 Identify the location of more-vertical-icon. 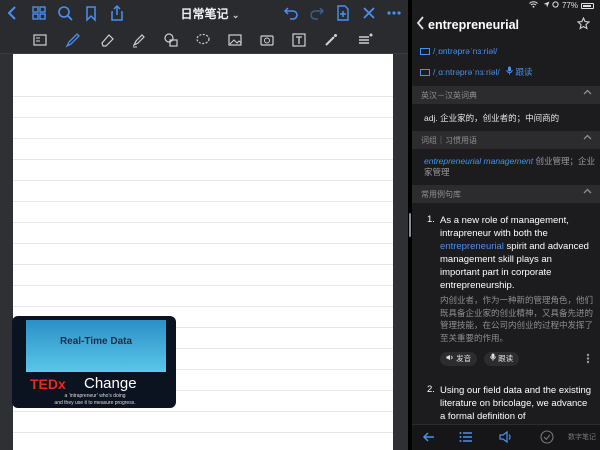
(588, 360).